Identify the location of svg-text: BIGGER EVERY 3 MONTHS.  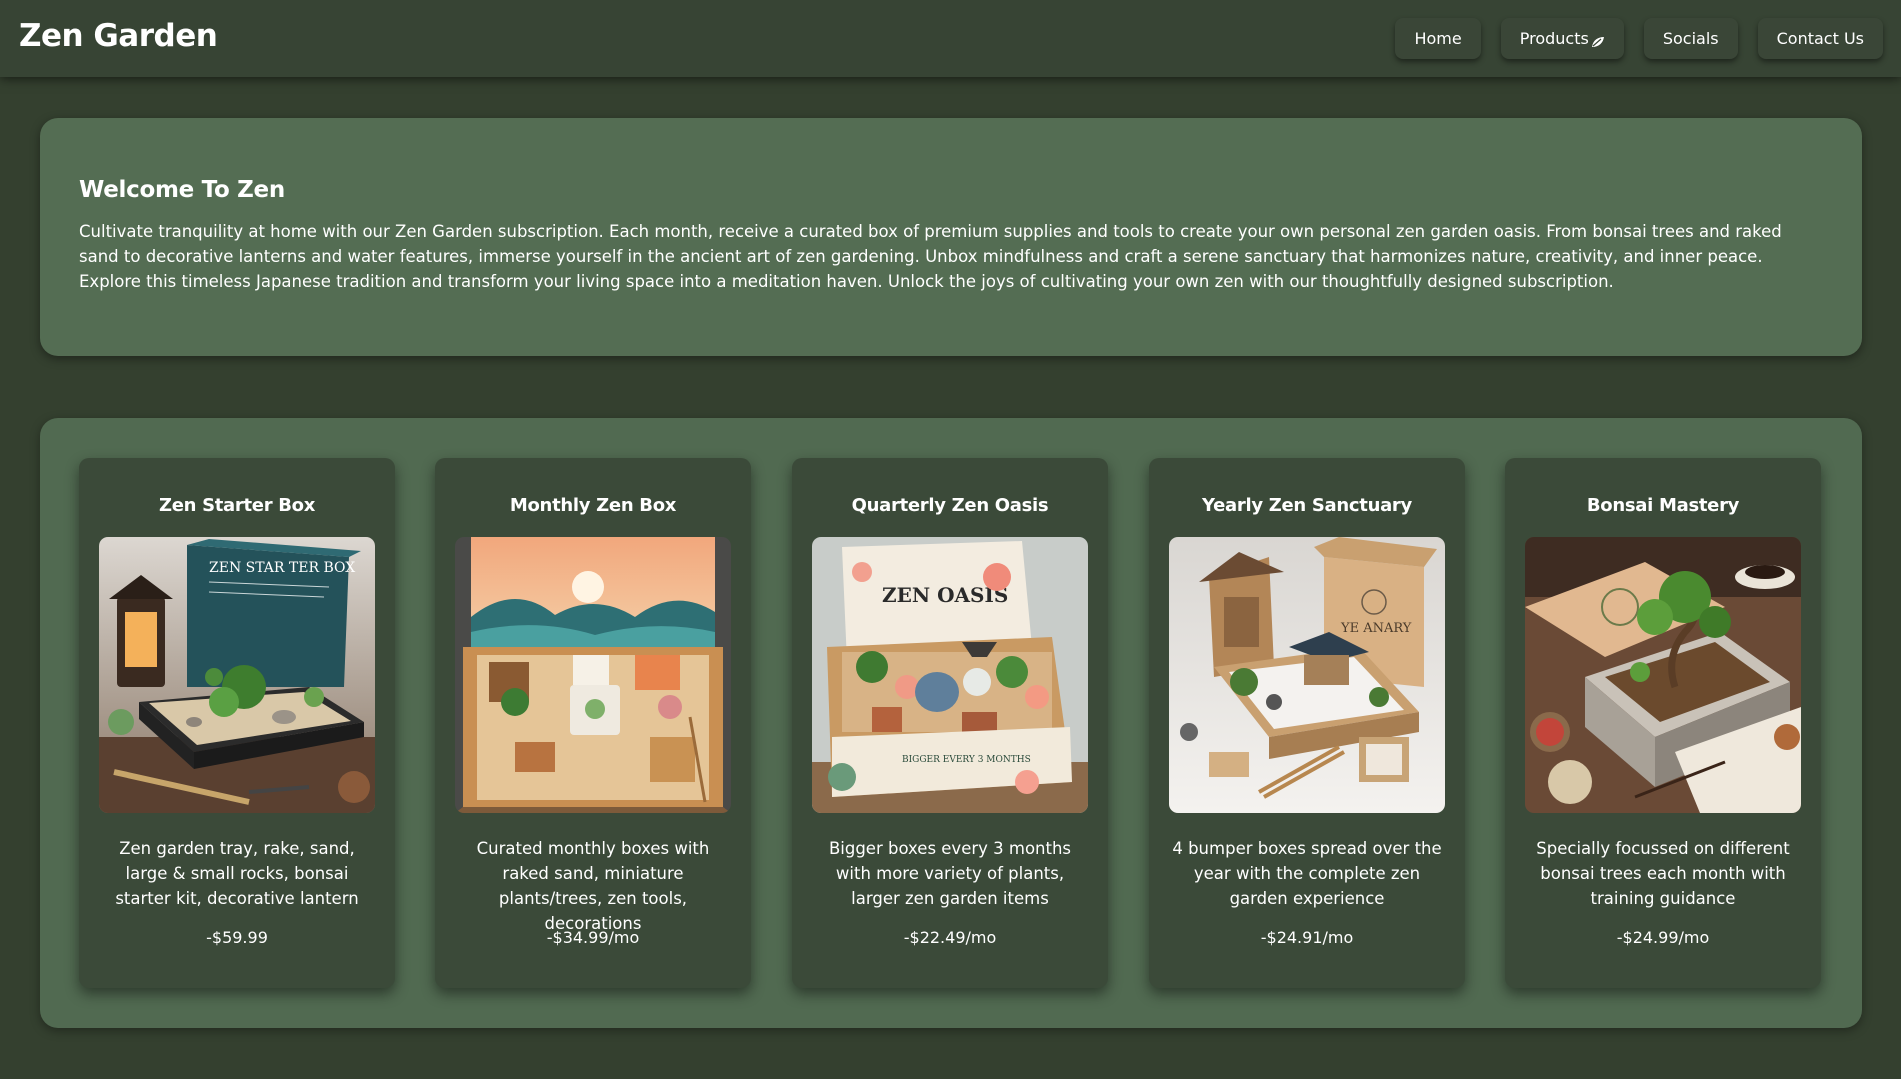
(966, 760).